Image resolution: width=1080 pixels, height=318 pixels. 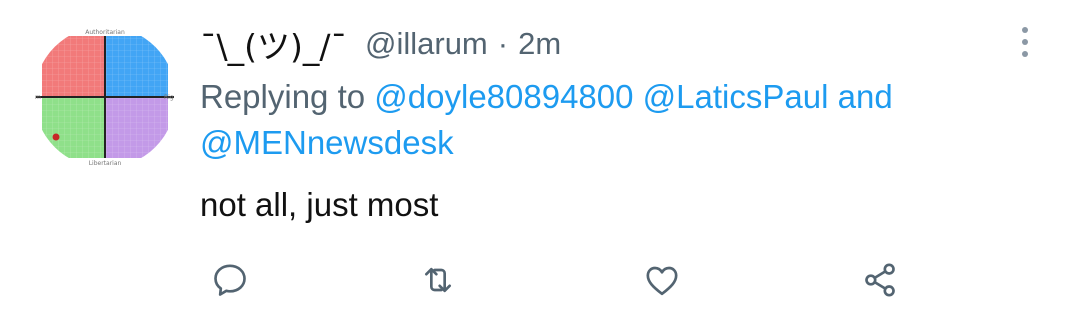 What do you see at coordinates (56, 137) in the screenshot?
I see `position-dot` at bounding box center [56, 137].